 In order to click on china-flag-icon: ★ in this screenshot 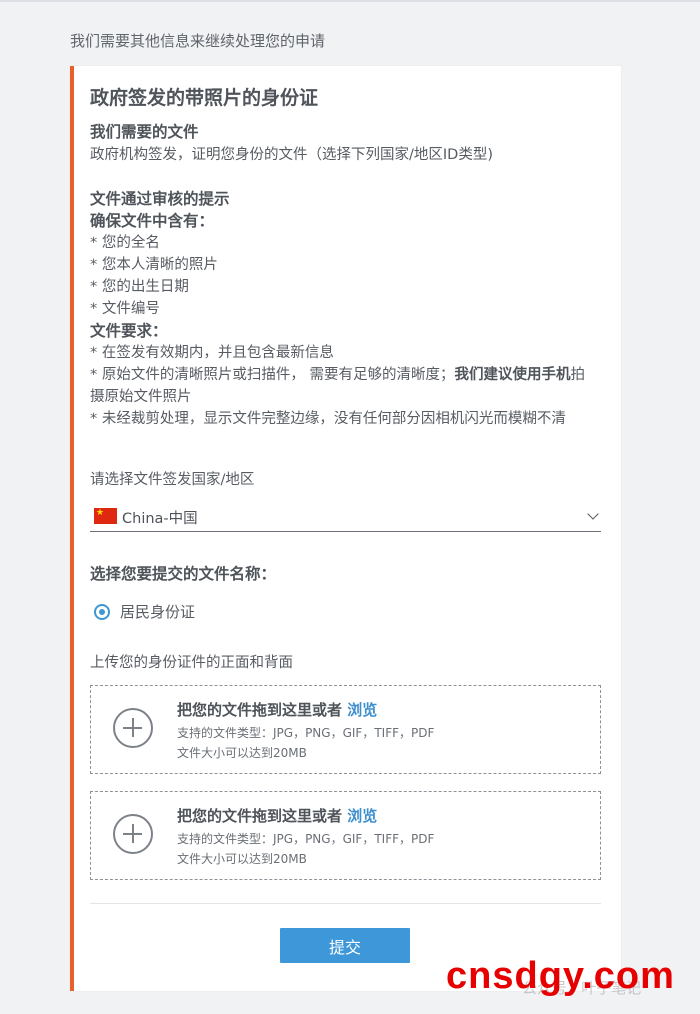, I will do `click(105, 516)`.